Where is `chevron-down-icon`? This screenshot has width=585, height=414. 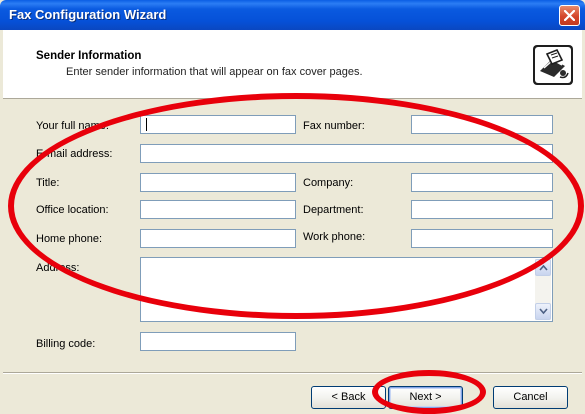
chevron-down-icon is located at coordinates (543, 311).